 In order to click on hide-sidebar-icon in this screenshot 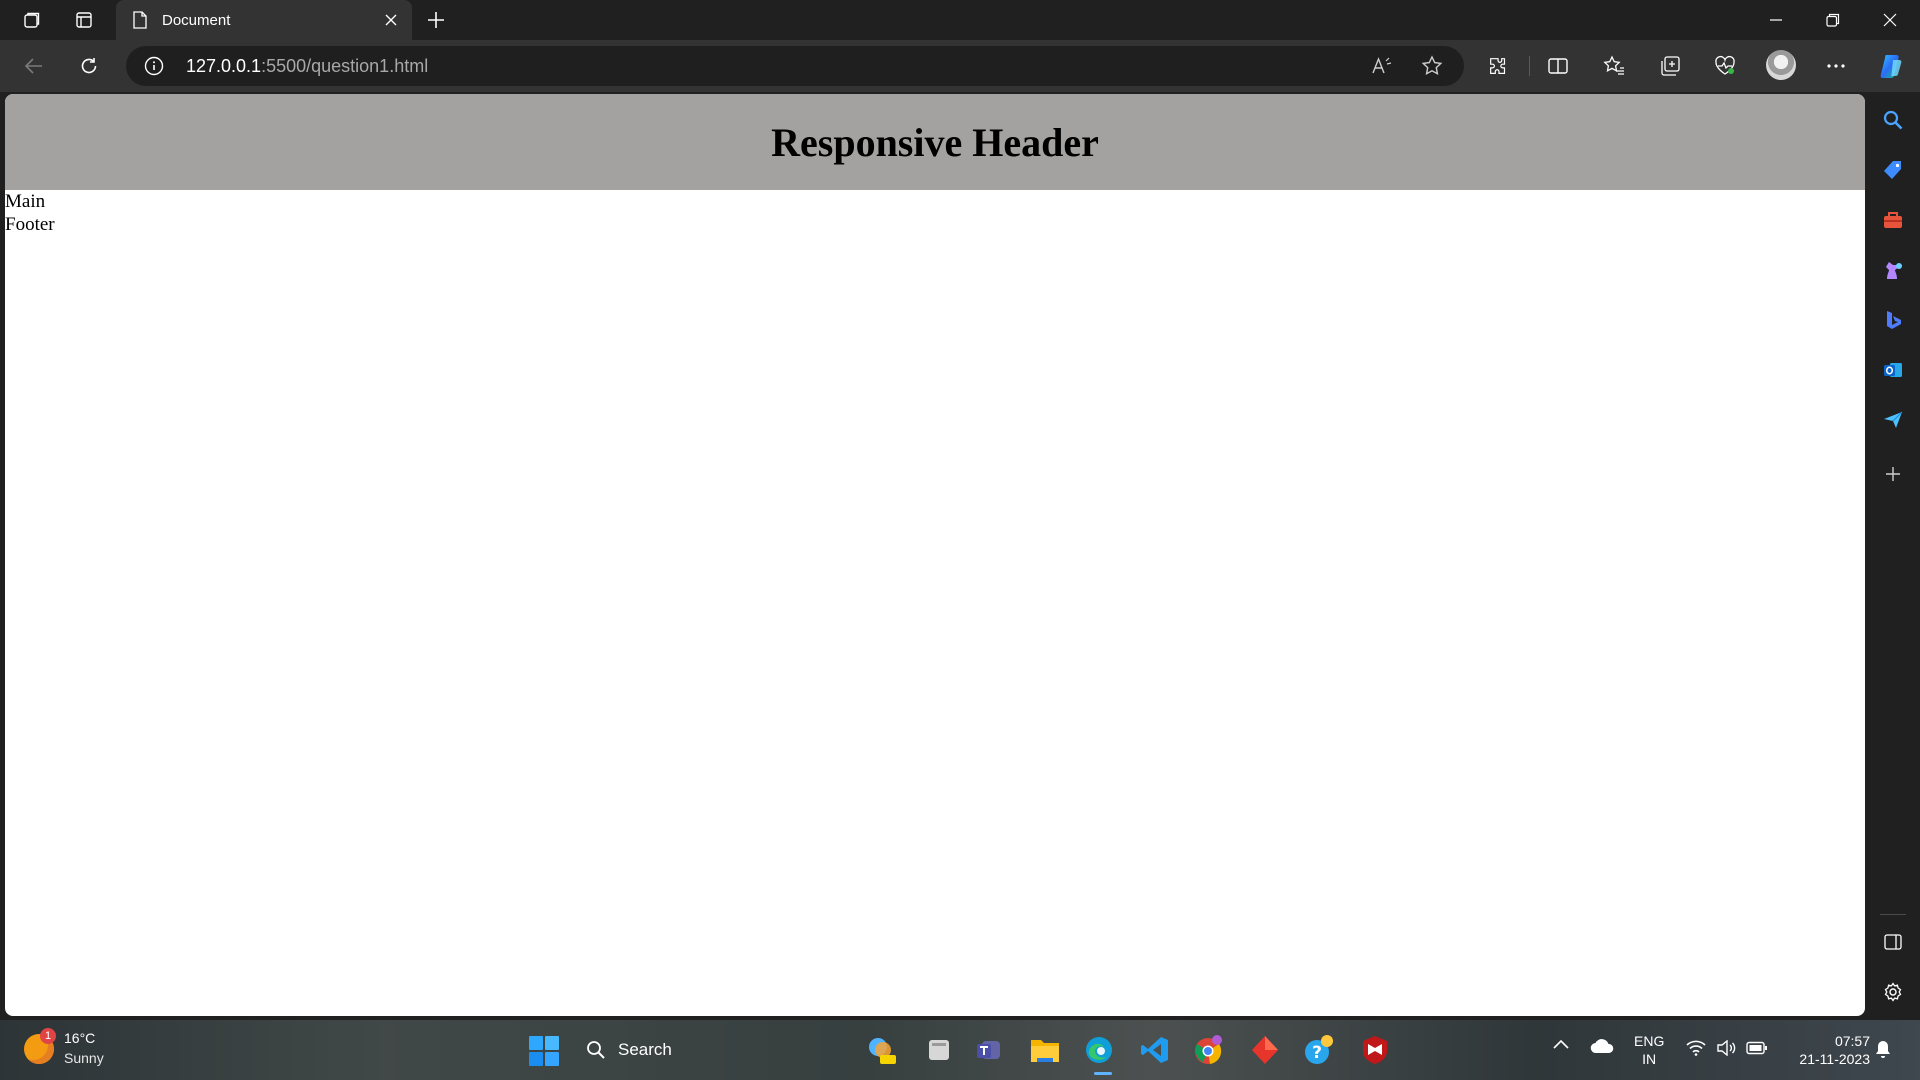, I will do `click(1893, 942)`.